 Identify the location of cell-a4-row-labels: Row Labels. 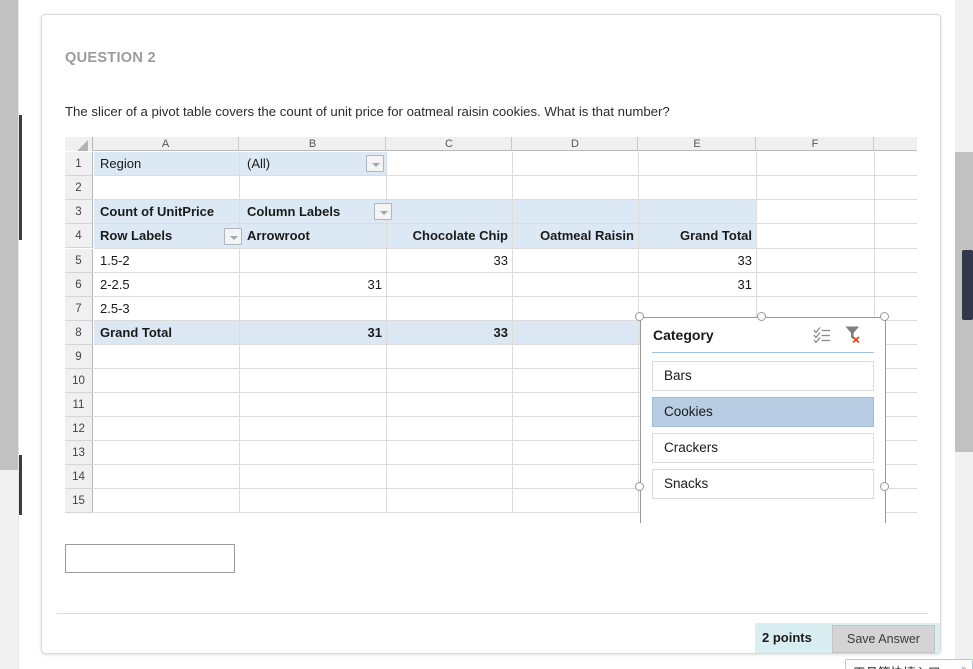
(162, 236).